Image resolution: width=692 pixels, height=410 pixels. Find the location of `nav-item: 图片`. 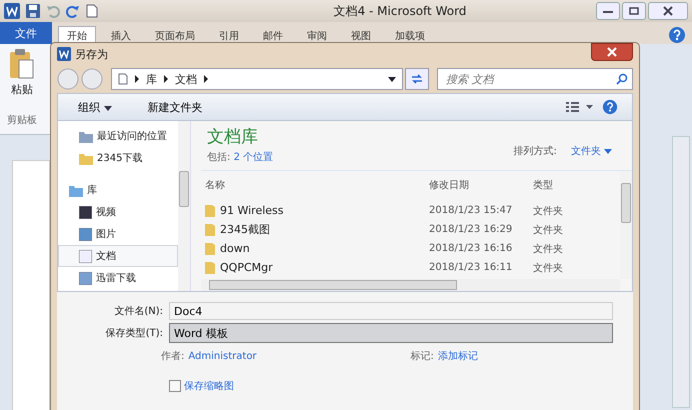

nav-item: 图片 is located at coordinates (118, 234).